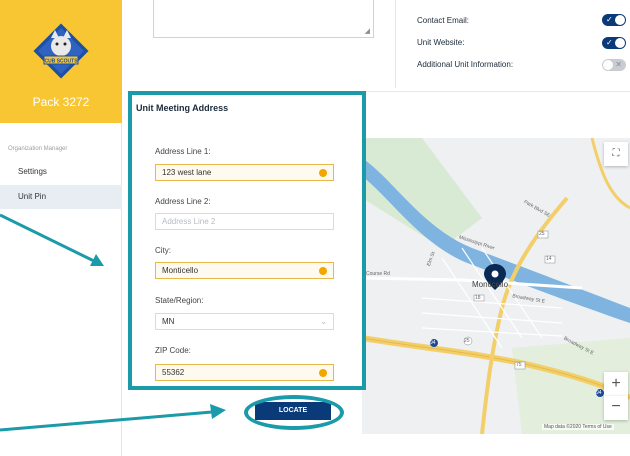 The width and height of the screenshot is (630, 456). Describe the element at coordinates (618, 64) in the screenshot. I see `x-icon: ✕` at that location.